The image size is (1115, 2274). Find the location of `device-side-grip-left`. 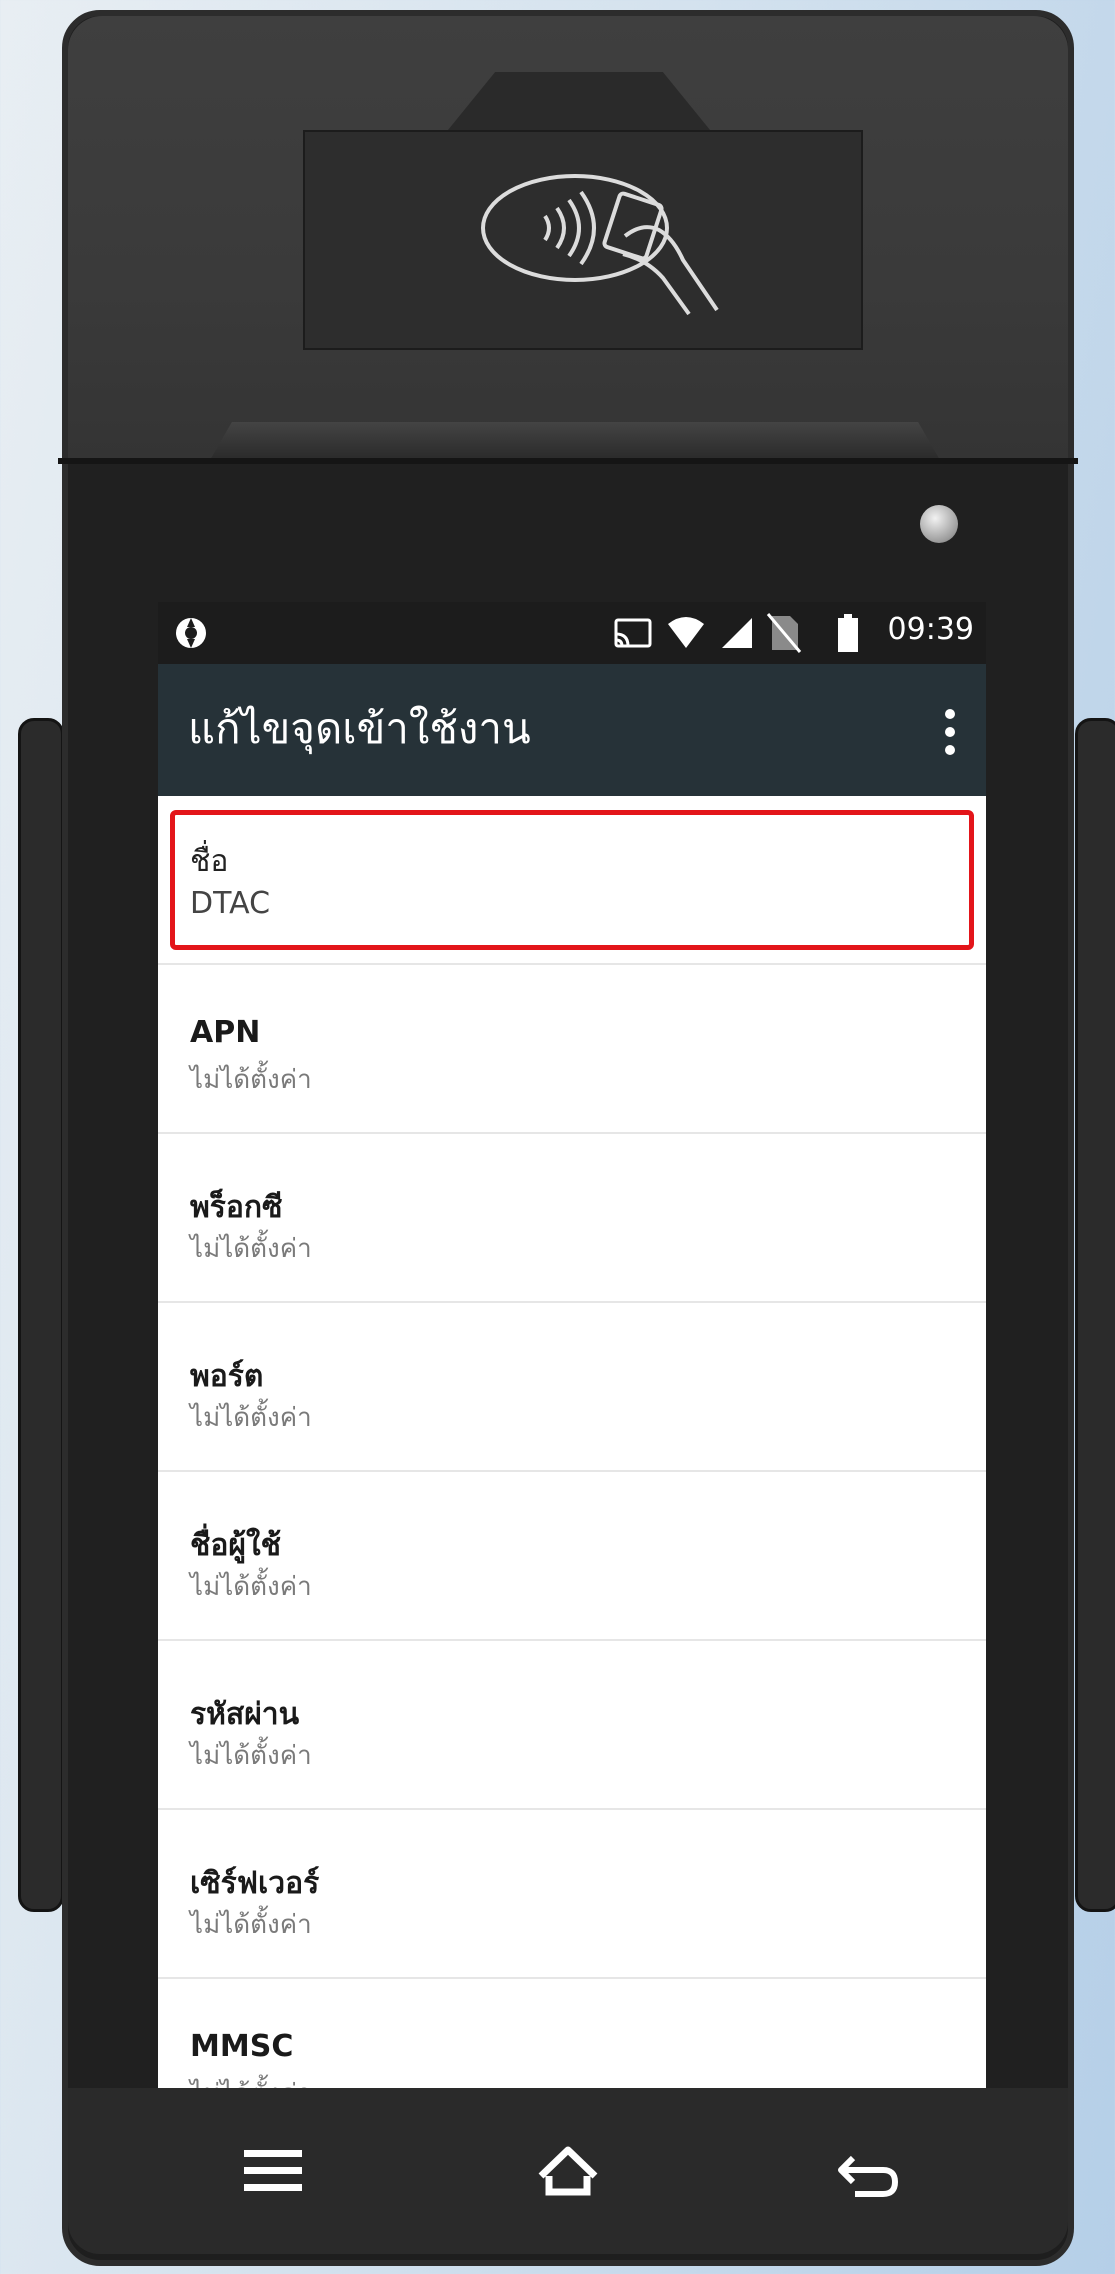

device-side-grip-left is located at coordinates (41, 1315).